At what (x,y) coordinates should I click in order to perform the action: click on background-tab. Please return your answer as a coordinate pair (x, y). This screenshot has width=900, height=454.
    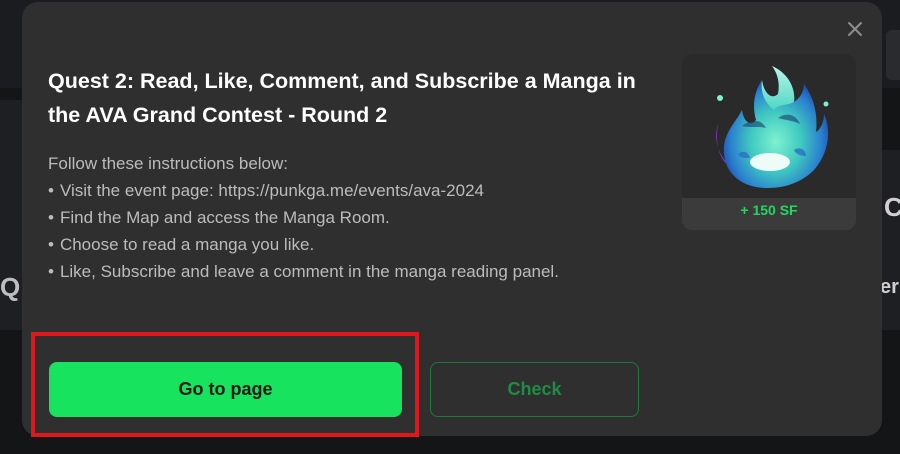
    Looking at the image, I should click on (893, 55).